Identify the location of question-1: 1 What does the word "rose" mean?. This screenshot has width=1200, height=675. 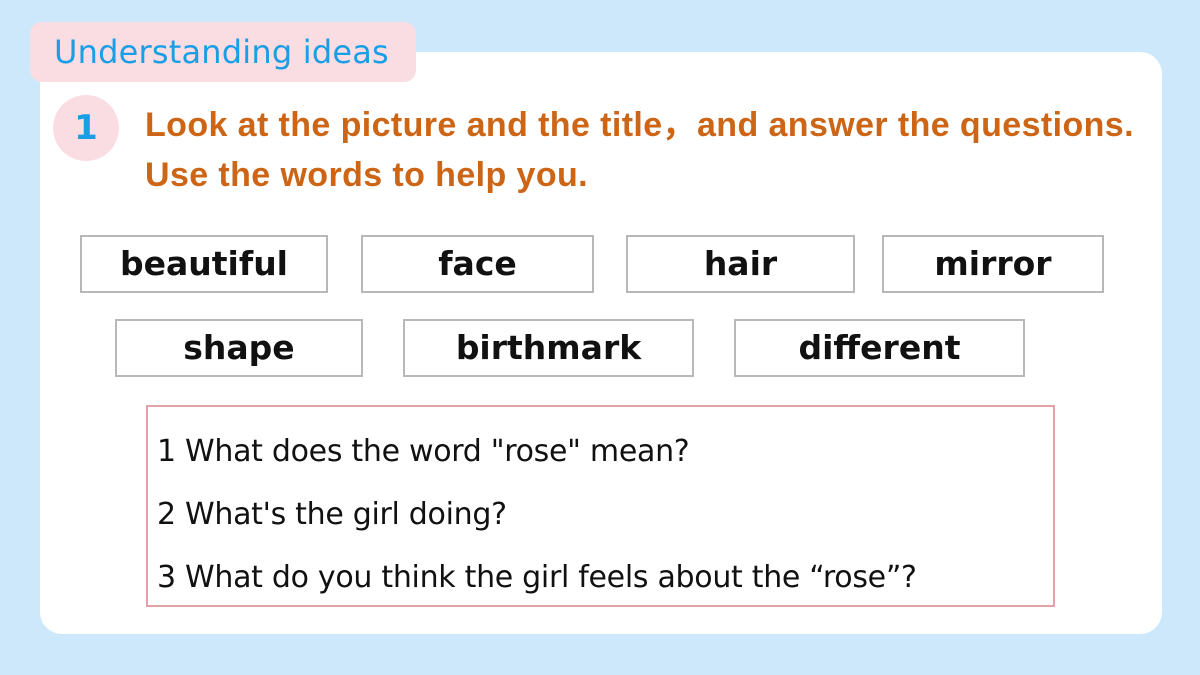
(423, 451).